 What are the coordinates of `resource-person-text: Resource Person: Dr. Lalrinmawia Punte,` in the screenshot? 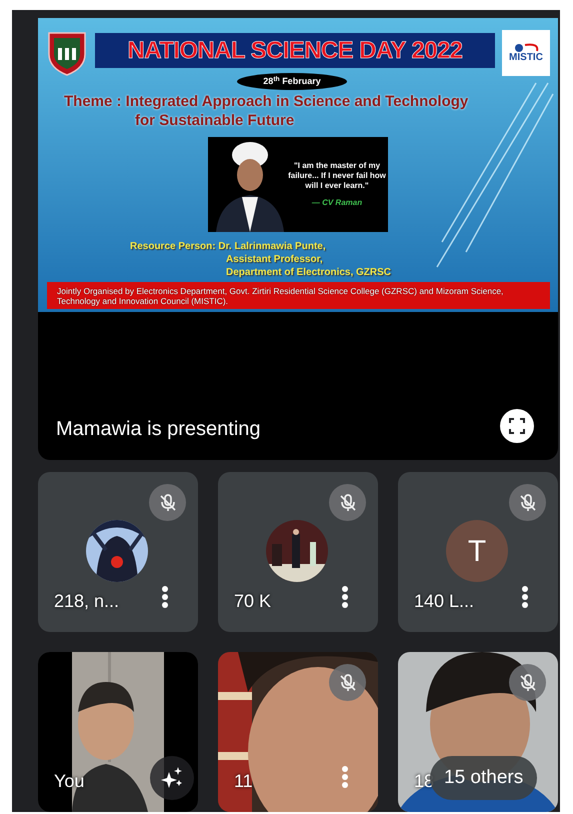 It's located at (228, 246).